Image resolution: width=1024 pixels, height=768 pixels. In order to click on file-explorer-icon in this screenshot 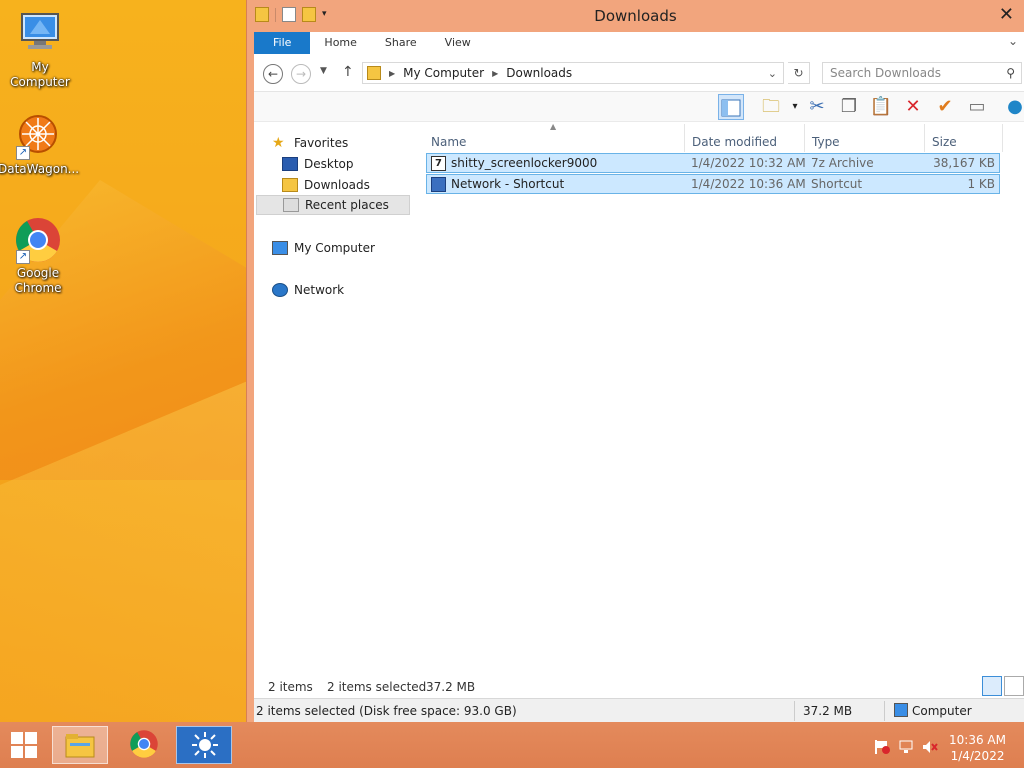, I will do `click(80, 746)`.